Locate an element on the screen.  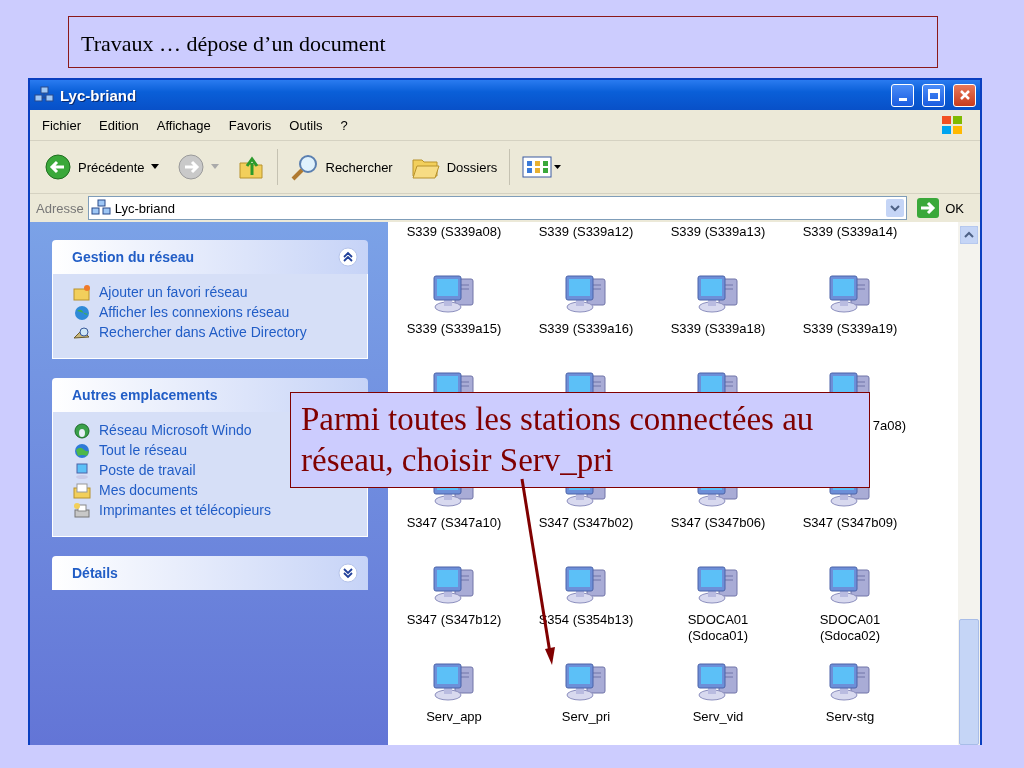
expand-icon is located at coordinates (348, 573).